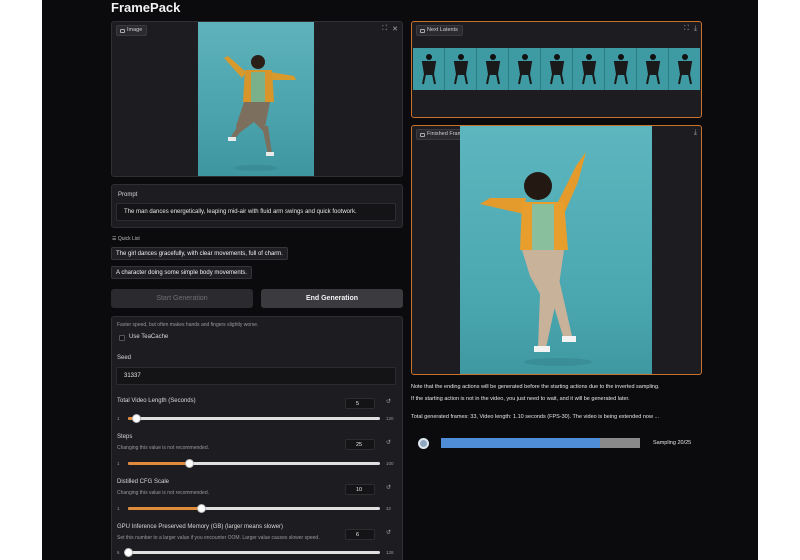  What do you see at coordinates (395, 29) in the screenshot?
I see `close-icon: ✕` at bounding box center [395, 29].